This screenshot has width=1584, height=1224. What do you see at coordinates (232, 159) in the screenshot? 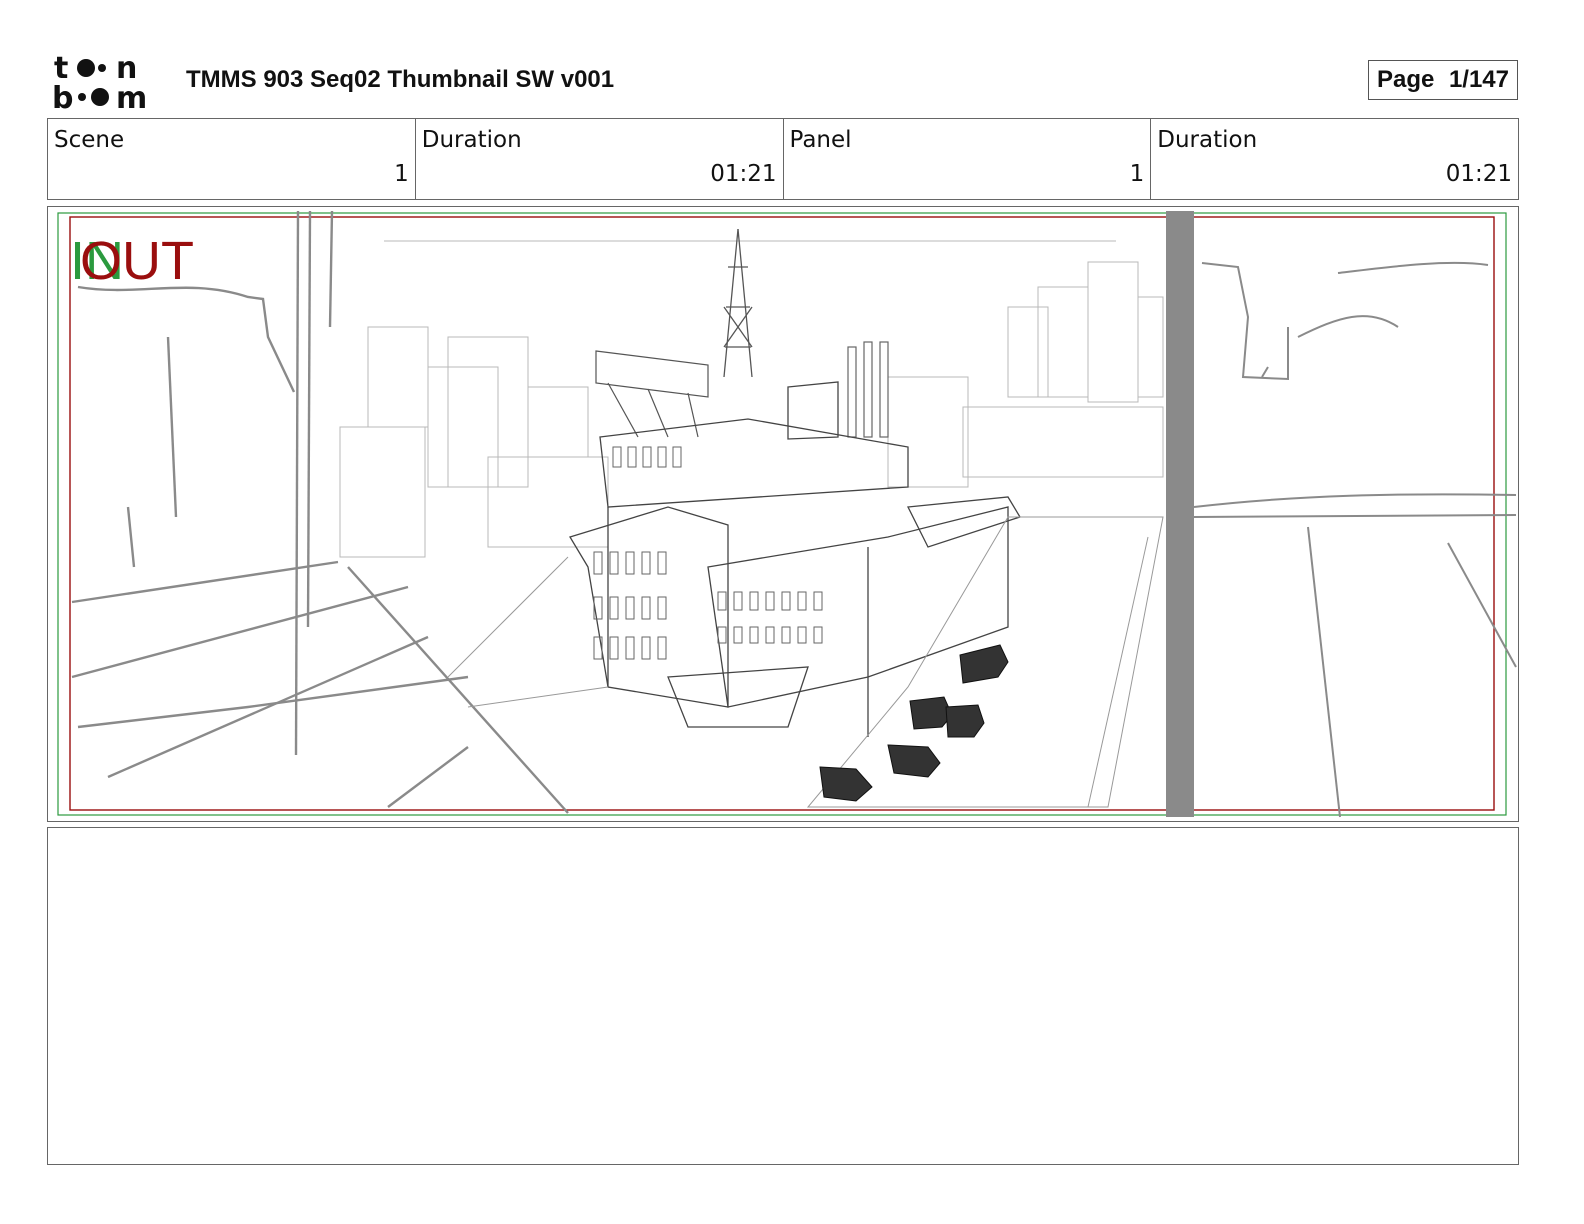
I see `scene-cell: Scene 1` at bounding box center [232, 159].